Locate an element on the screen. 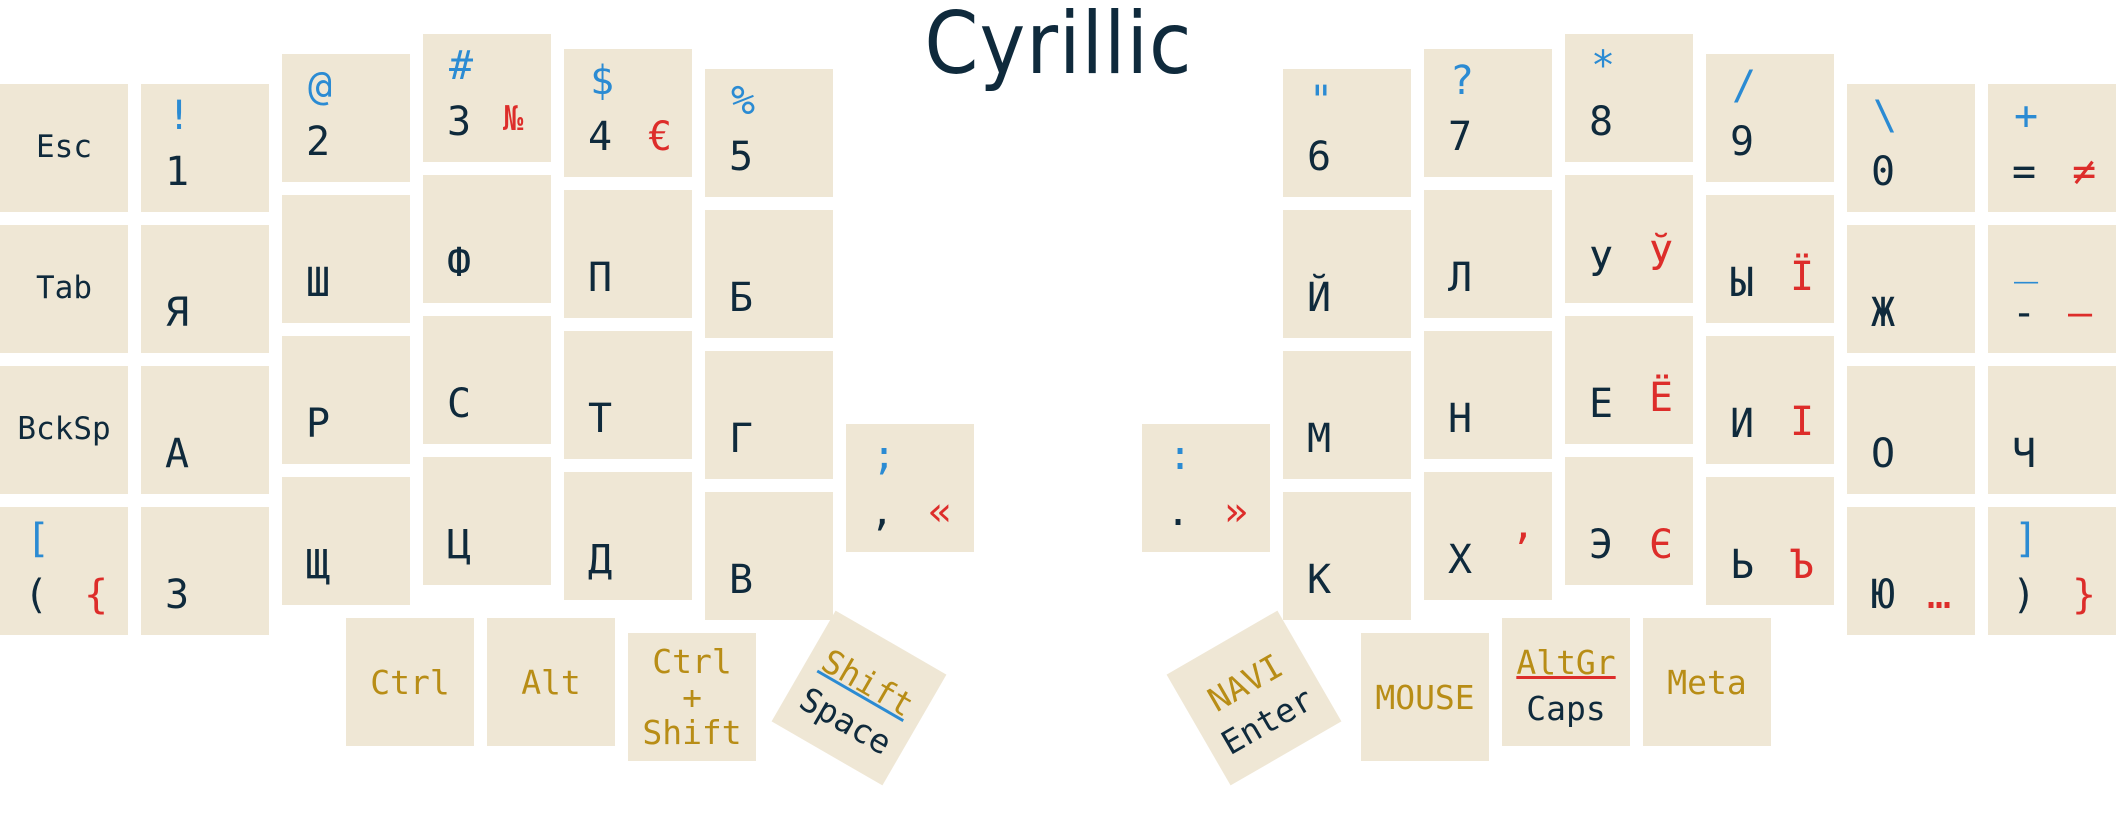 This screenshot has height=839, width=2117. key-i-base: И is located at coordinates (1742, 424).